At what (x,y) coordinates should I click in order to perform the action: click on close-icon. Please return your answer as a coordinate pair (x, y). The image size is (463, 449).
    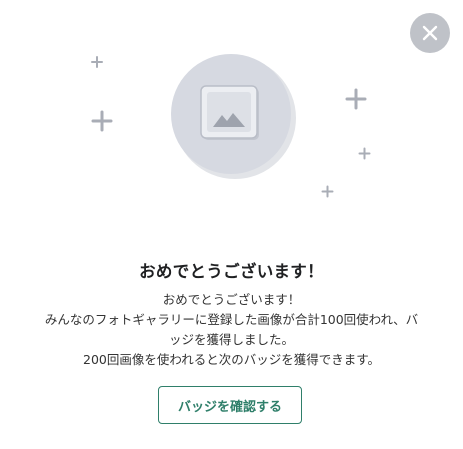
    Looking at the image, I should click on (430, 33).